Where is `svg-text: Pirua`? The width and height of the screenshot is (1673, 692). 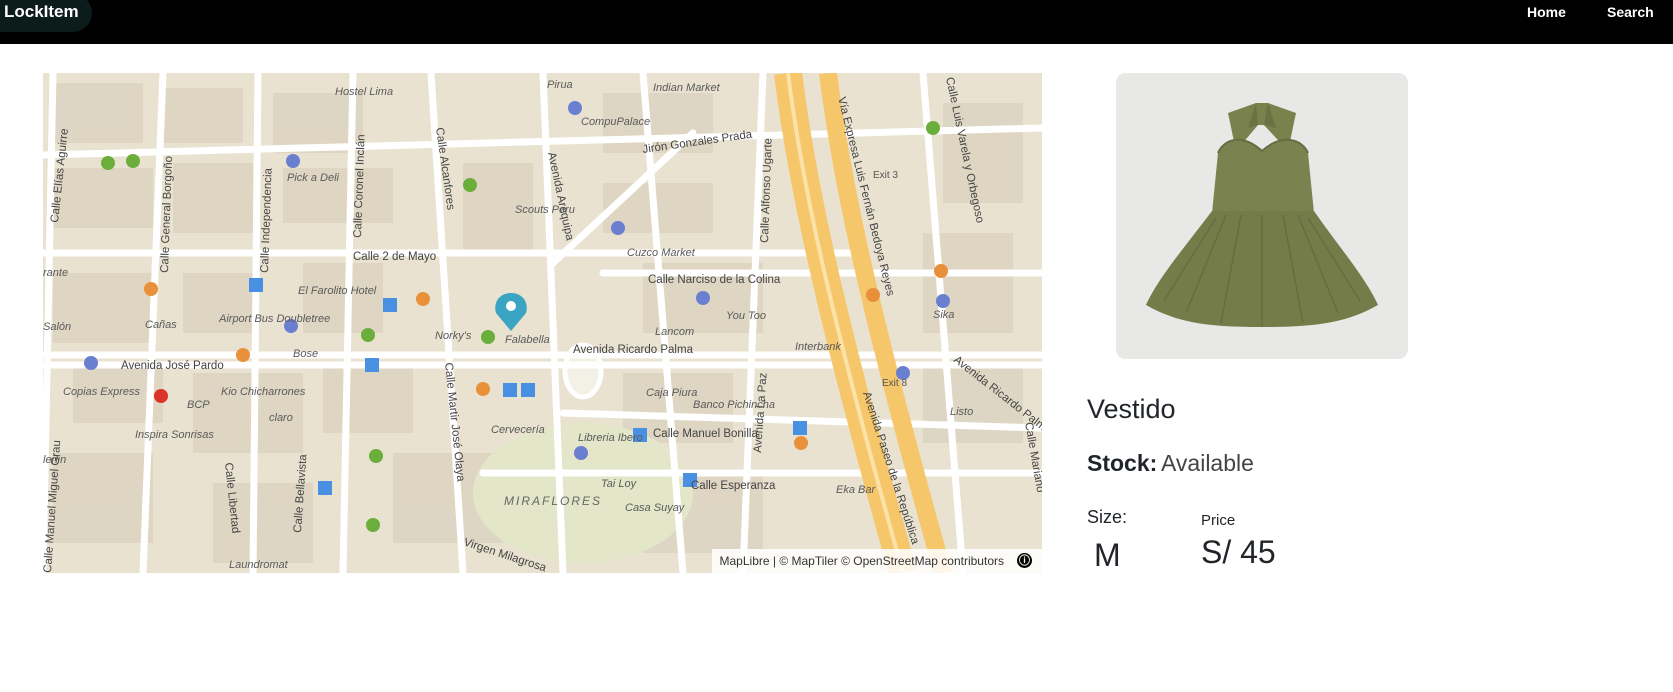
svg-text: Pirua is located at coordinates (560, 85).